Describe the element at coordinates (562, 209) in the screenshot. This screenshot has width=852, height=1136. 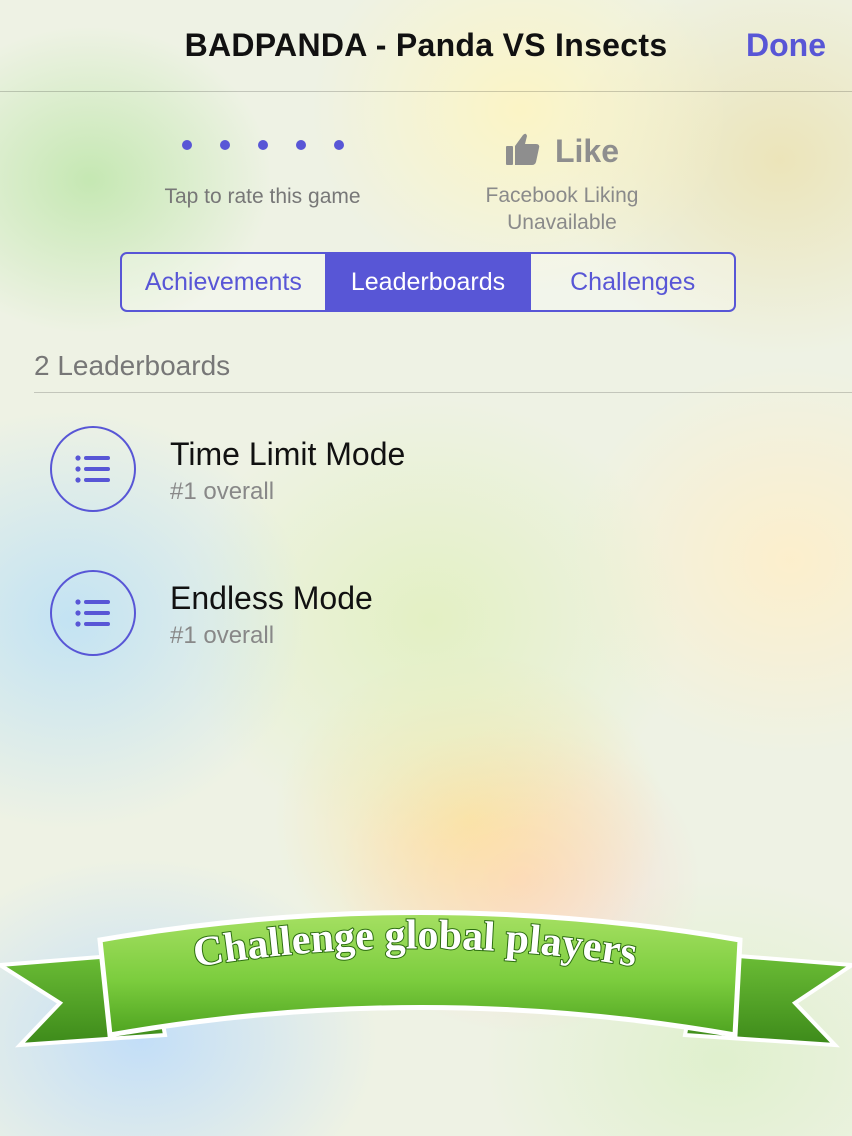
I see `facebook-status: Facebook Liking Unavailable` at that location.